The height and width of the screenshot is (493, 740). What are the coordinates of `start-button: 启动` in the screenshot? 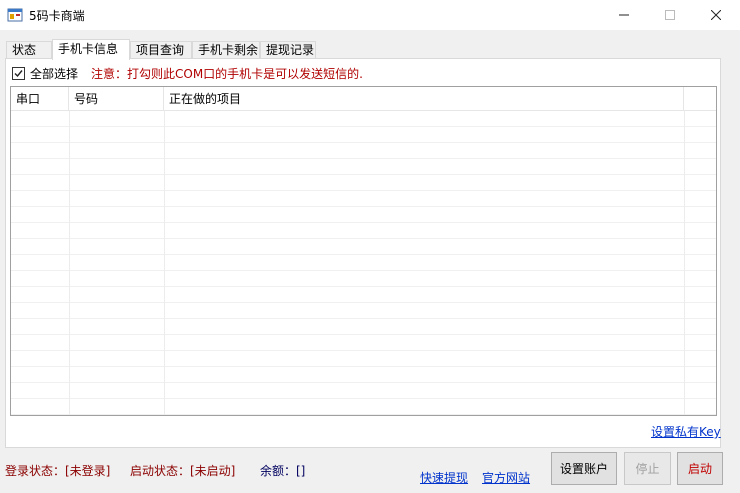 It's located at (700, 468).